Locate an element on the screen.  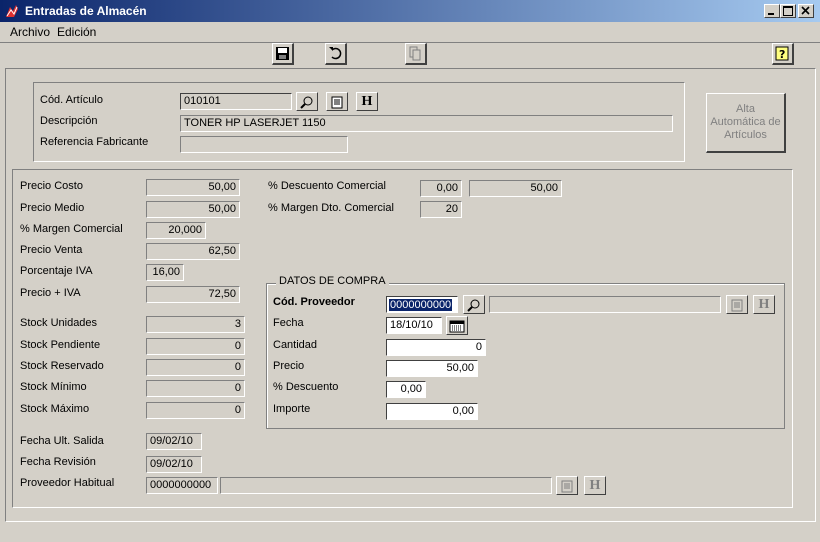
precio-medio-label: Precio Medio is located at coordinates (52, 208).